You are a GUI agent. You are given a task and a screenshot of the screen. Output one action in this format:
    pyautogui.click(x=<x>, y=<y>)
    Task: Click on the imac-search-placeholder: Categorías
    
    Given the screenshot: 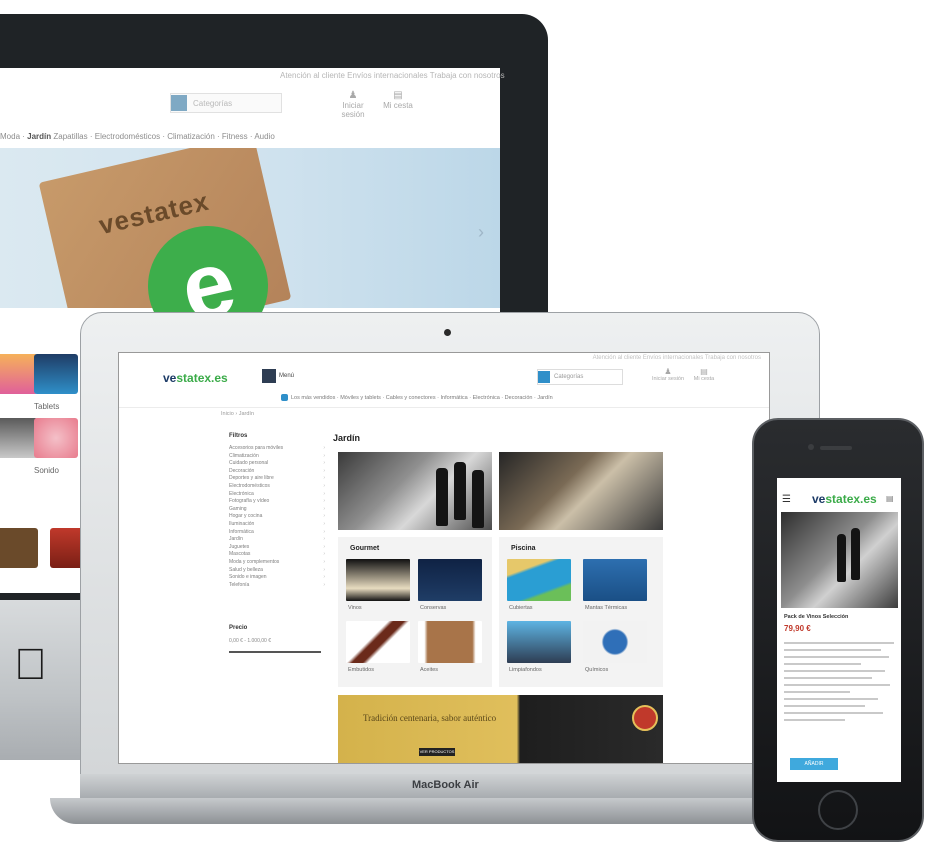 What is the action you would take?
    pyautogui.click(x=213, y=103)
    